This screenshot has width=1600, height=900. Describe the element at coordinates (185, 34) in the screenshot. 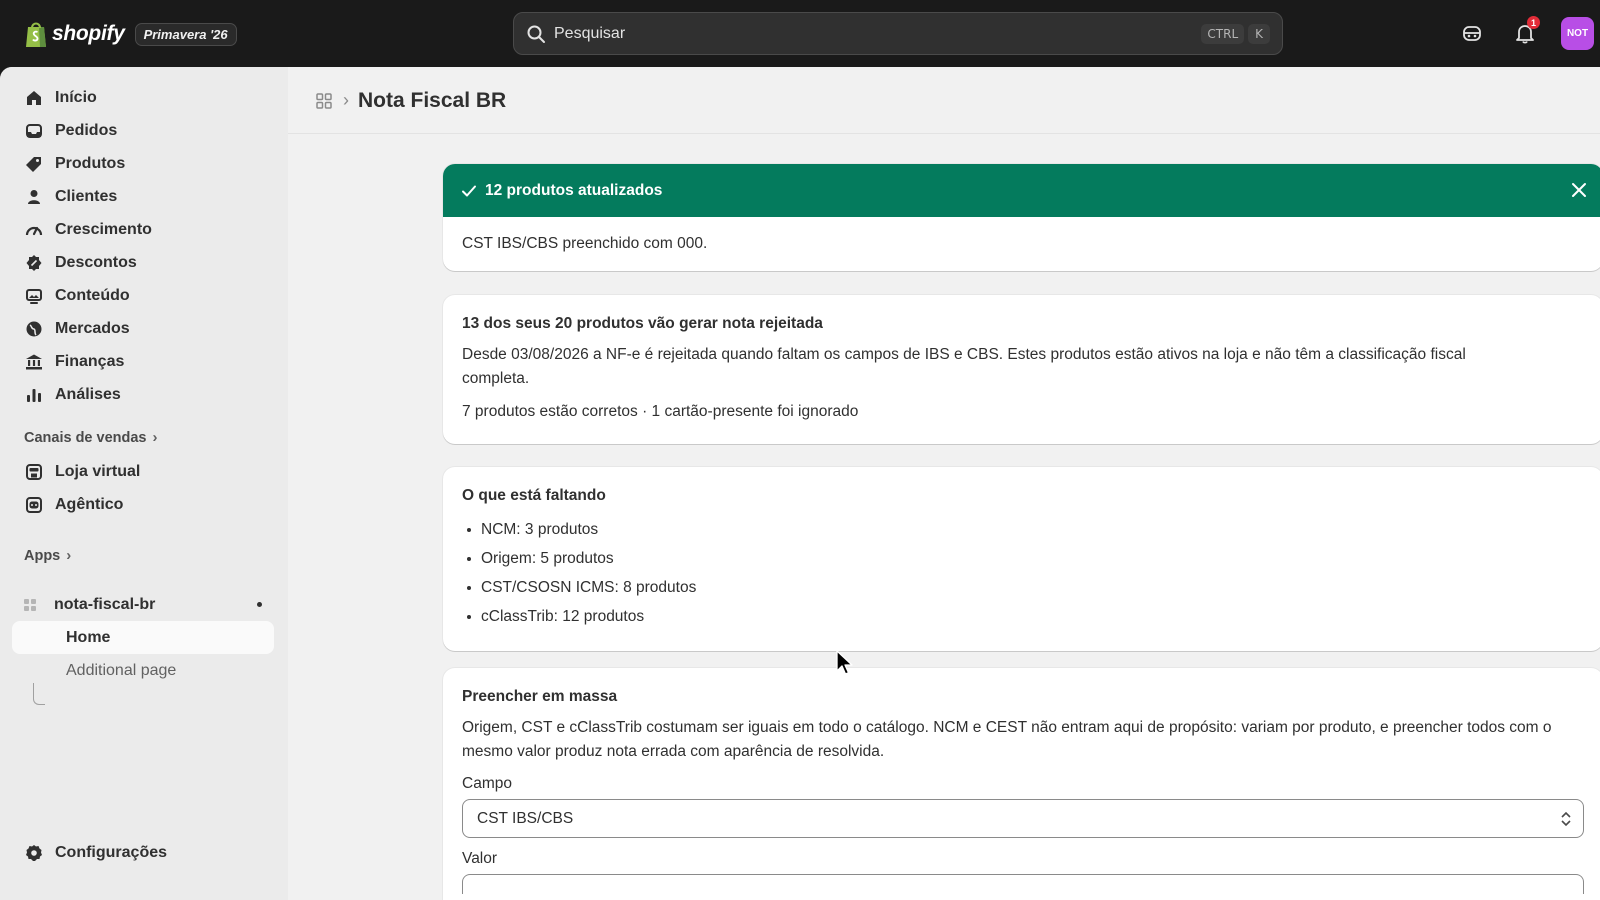

I see `edition-badge: Primavera '26` at that location.